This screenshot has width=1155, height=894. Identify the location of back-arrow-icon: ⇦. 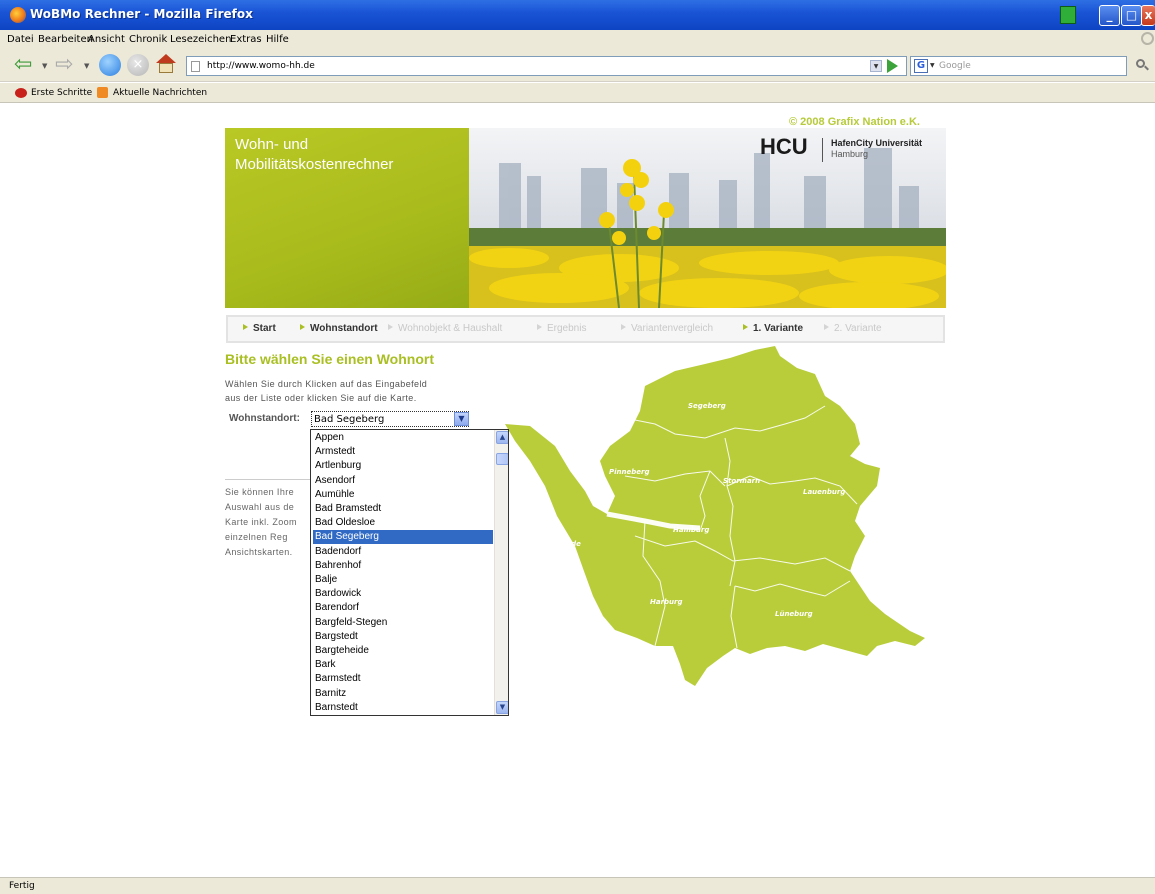
(26, 66).